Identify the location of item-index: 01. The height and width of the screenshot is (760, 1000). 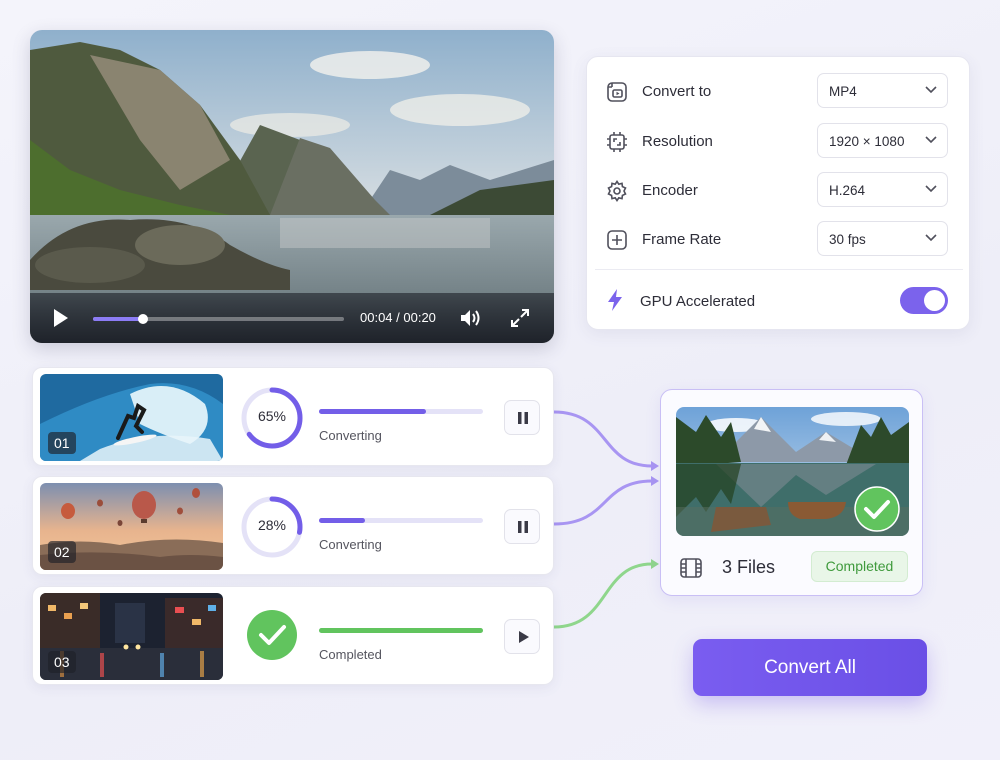
(62, 443).